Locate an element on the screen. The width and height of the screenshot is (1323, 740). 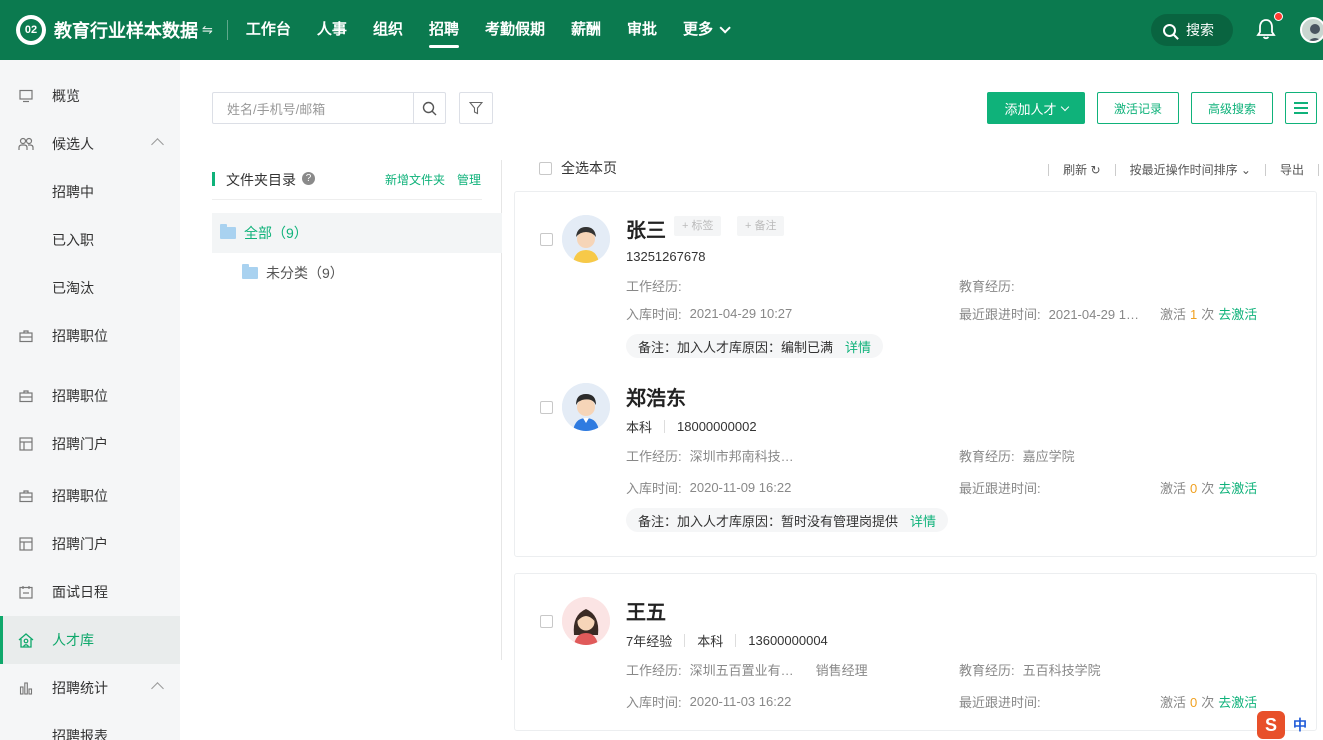
nav-approval: 审批 is located at coordinates (642, 30).